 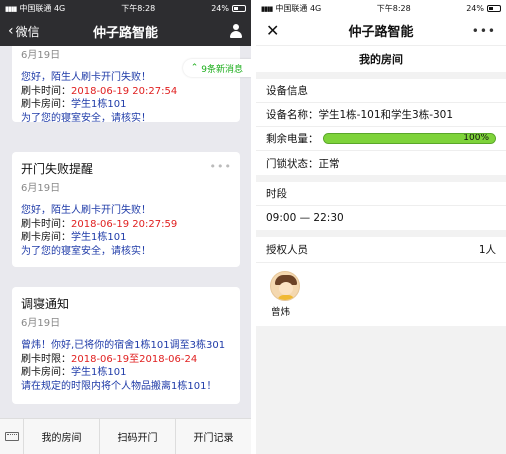 I want to click on lock-value: 正常, so click(x=329, y=163).